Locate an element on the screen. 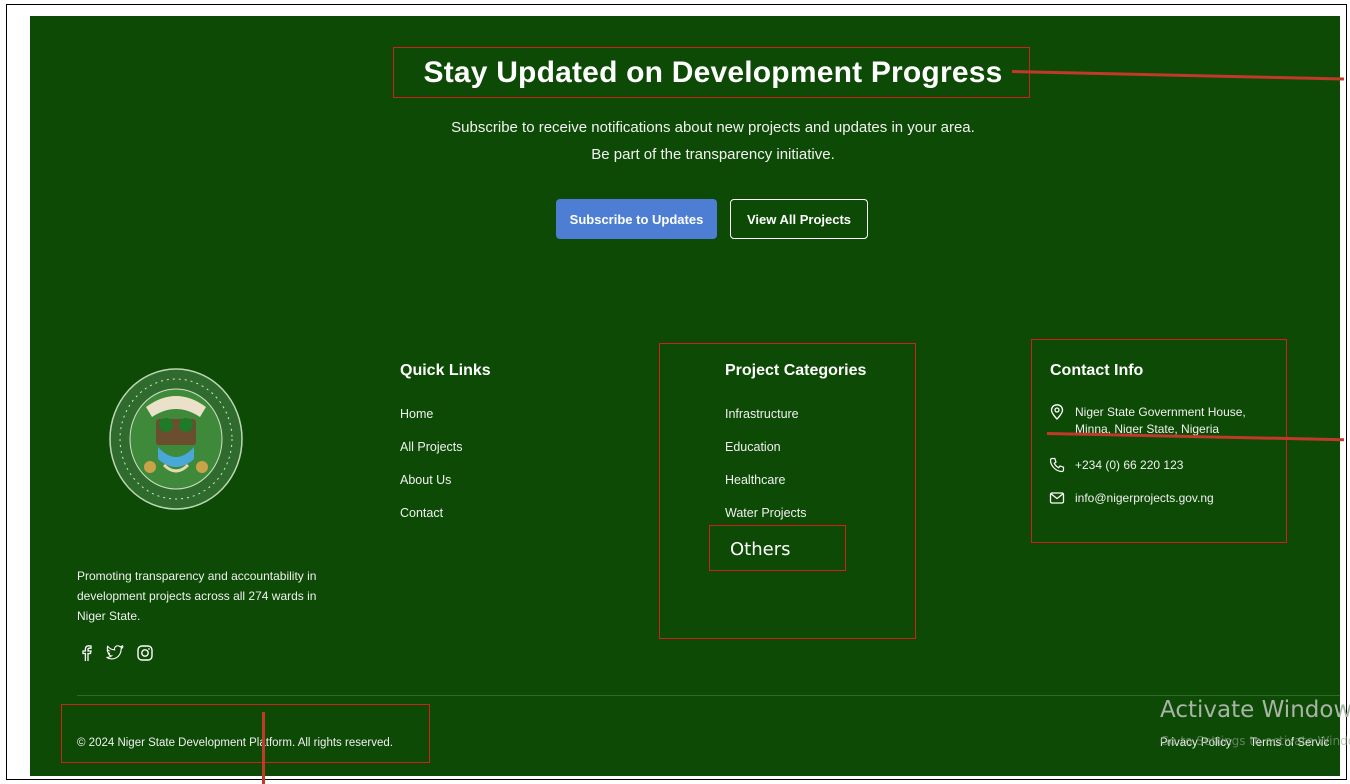  footer-divider is located at coordinates (708, 695).